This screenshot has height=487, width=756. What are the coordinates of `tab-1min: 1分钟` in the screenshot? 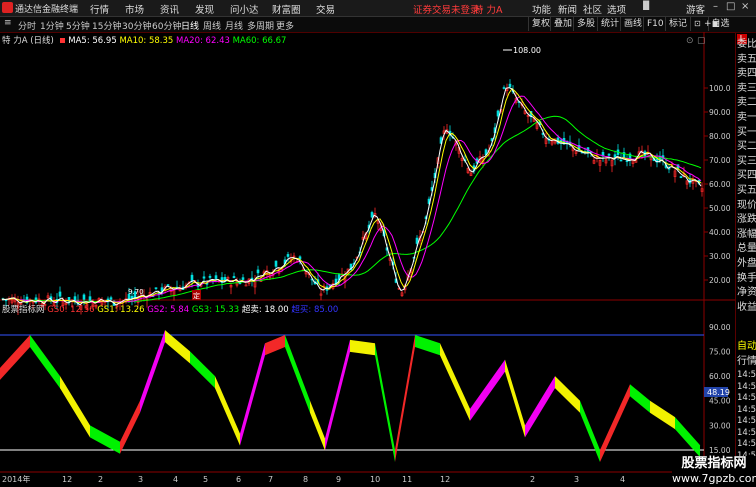 It's located at (52, 25).